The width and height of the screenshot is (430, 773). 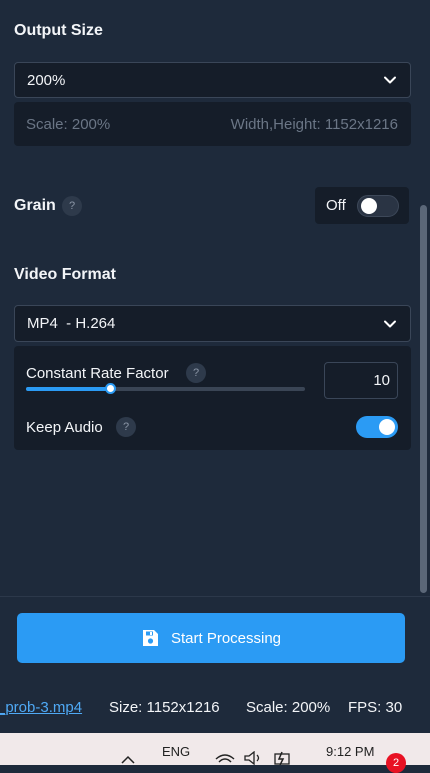 What do you see at coordinates (65, 274) in the screenshot?
I see `video-format-title: Video Format` at bounding box center [65, 274].